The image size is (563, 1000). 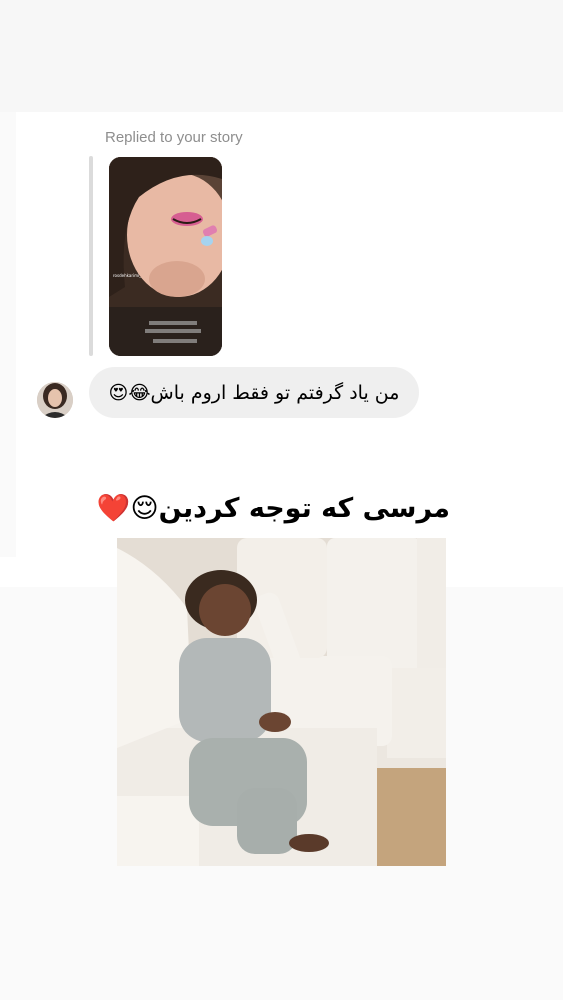 What do you see at coordinates (273, 508) in the screenshot?
I see `post-caption: مرسی که توجه کردین😌❤️` at bounding box center [273, 508].